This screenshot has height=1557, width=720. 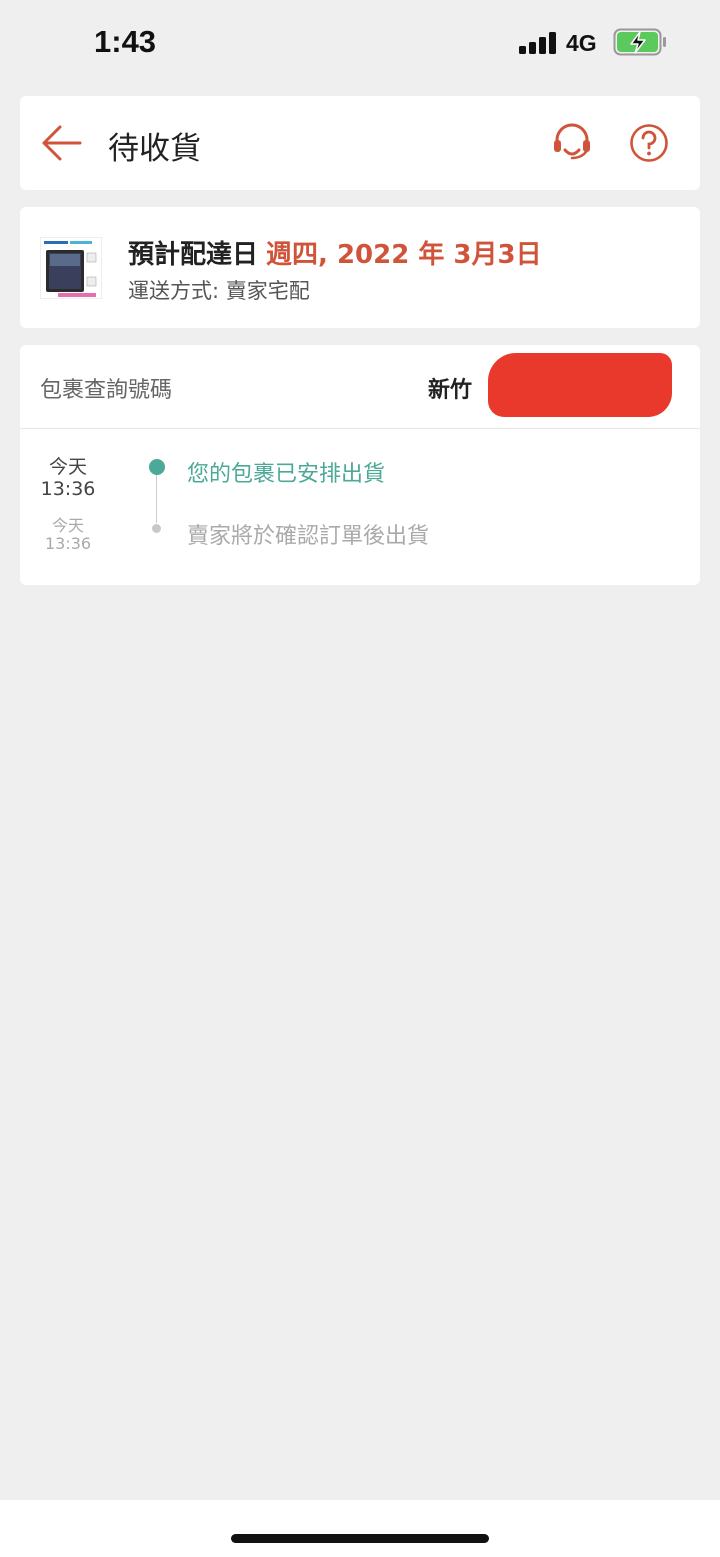 What do you see at coordinates (360, 1538) in the screenshot?
I see `home-indicator` at bounding box center [360, 1538].